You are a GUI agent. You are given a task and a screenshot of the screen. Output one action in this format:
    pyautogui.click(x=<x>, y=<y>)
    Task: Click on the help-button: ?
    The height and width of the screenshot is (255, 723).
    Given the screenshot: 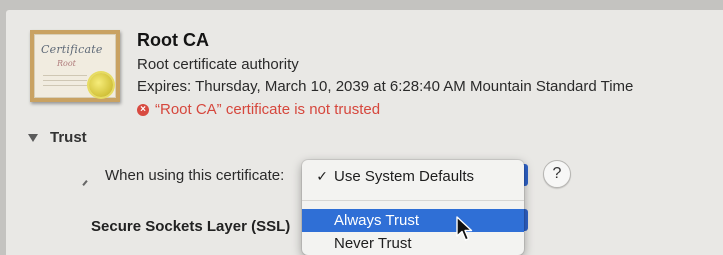 What is the action you would take?
    pyautogui.click(x=557, y=174)
    